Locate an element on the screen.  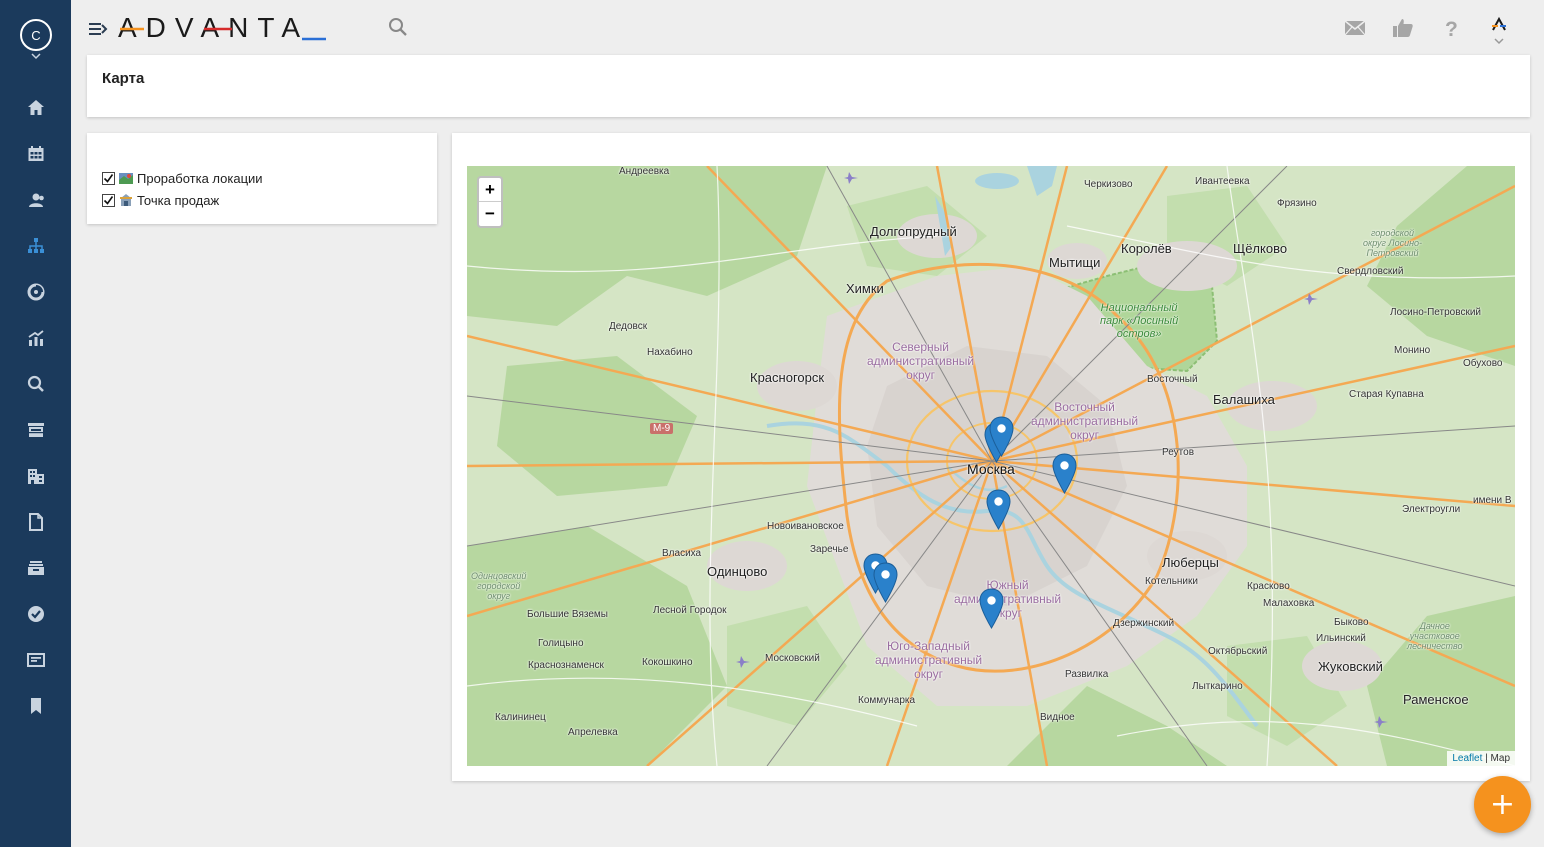
news-icon is located at coordinates (35, 660).